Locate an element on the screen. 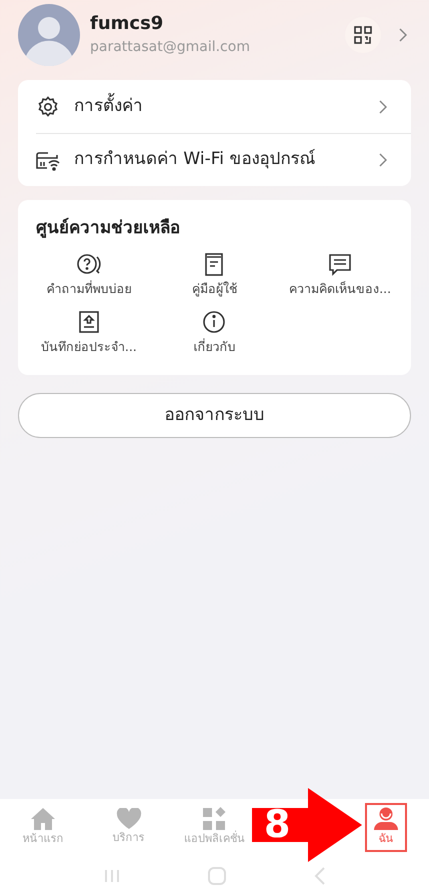 The height and width of the screenshot is (896, 429). help-item: คู่มือผู้ใช้ is located at coordinates (215, 274).